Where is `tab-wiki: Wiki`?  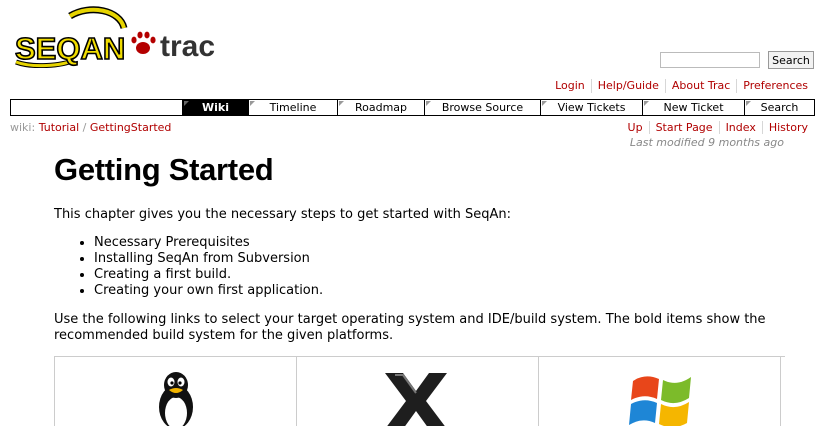 tab-wiki: Wiki is located at coordinates (215, 107).